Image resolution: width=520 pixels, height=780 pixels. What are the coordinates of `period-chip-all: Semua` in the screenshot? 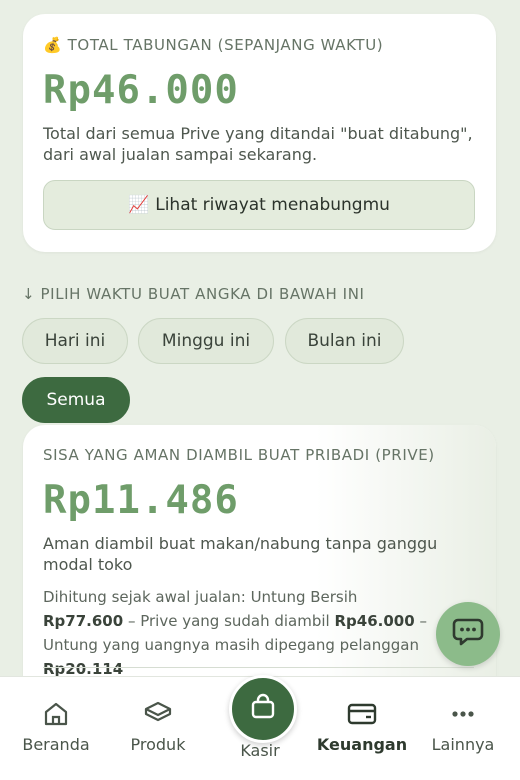 It's located at (76, 400).